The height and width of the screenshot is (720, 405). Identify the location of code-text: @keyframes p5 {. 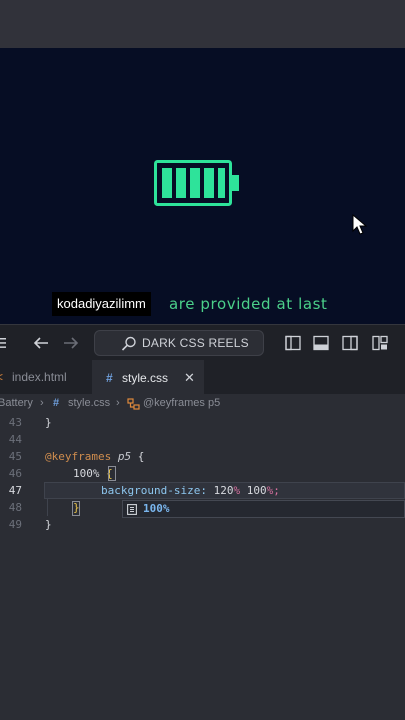
(94, 456).